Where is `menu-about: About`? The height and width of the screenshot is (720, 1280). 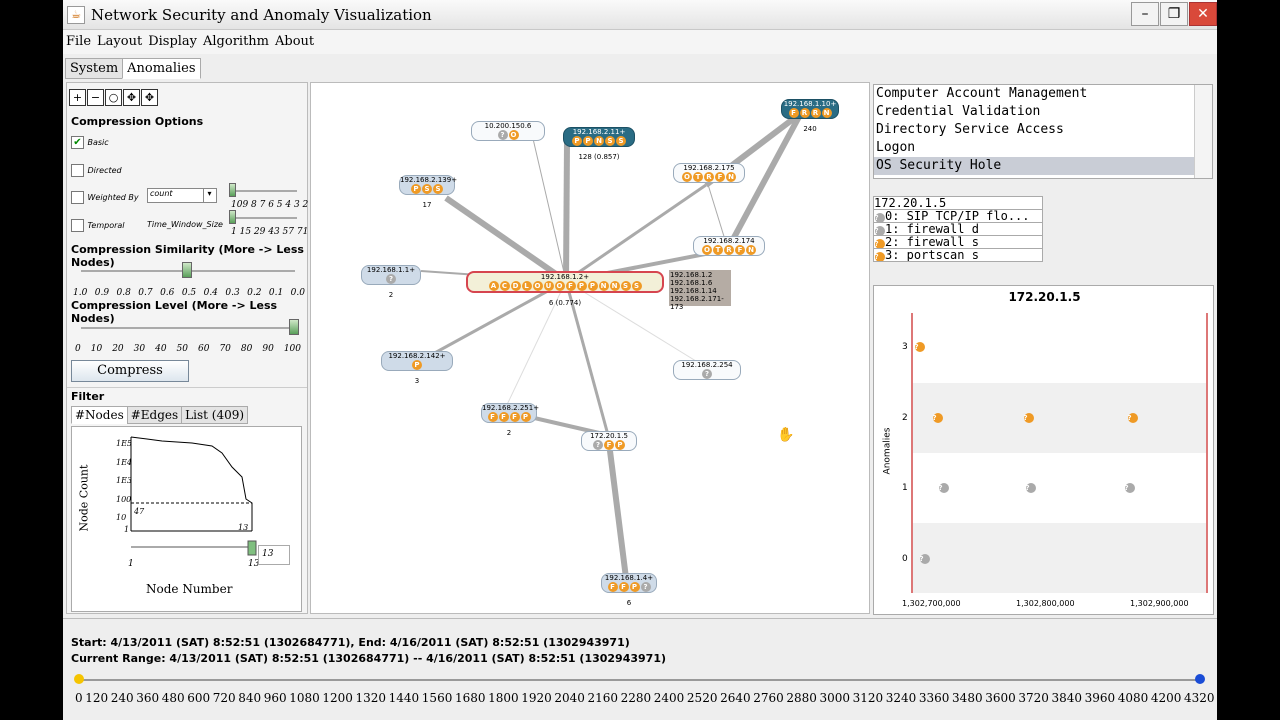
menu-about: About is located at coordinates (294, 41).